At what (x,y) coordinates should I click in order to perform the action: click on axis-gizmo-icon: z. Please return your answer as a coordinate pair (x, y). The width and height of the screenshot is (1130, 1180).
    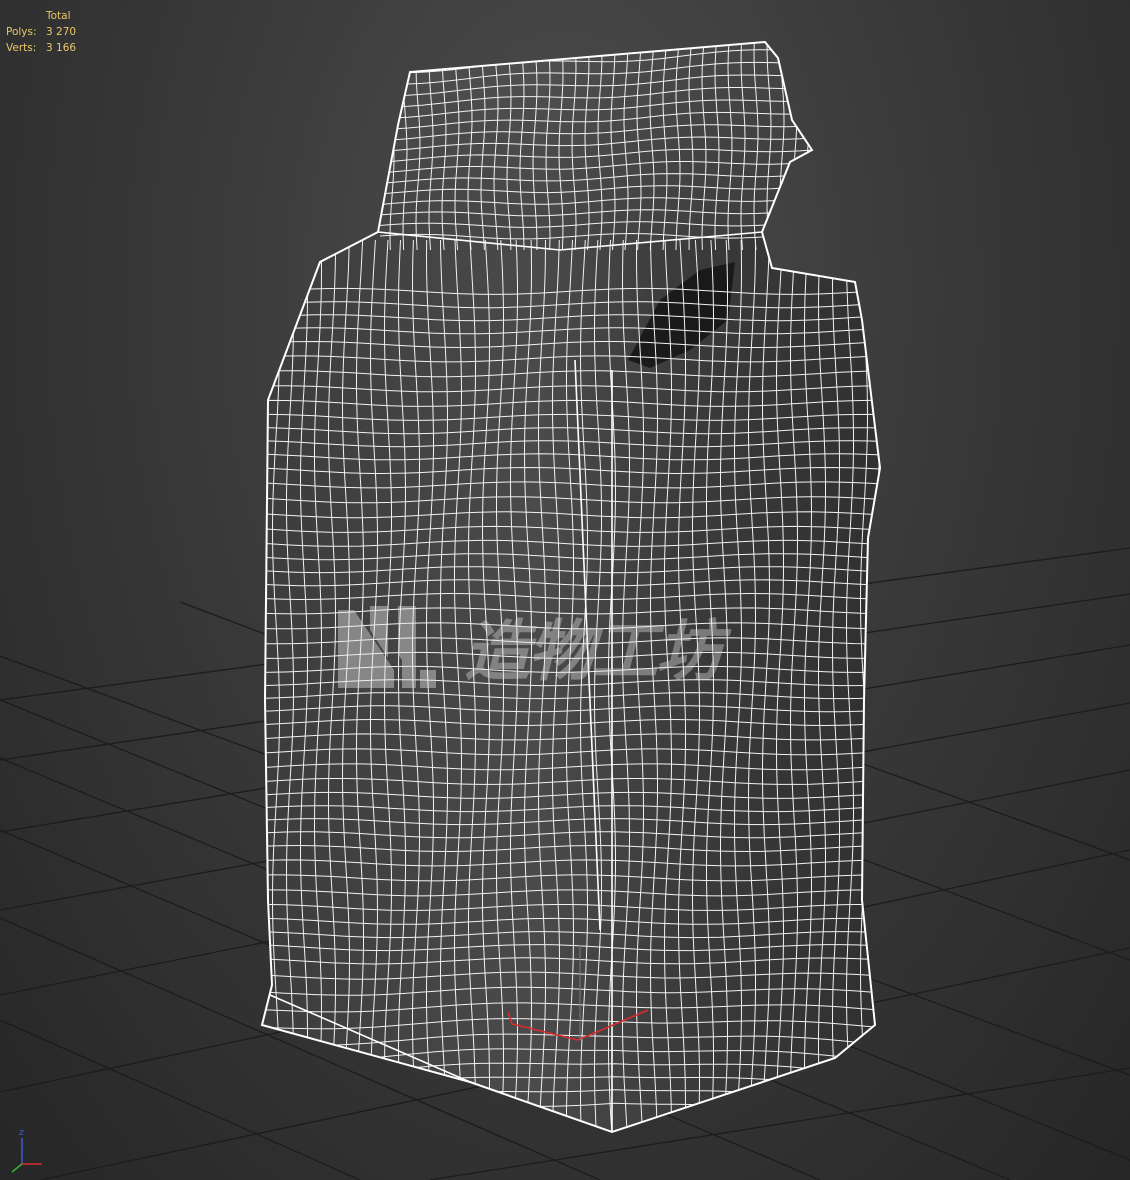
    Looking at the image, I should click on (26, 1150).